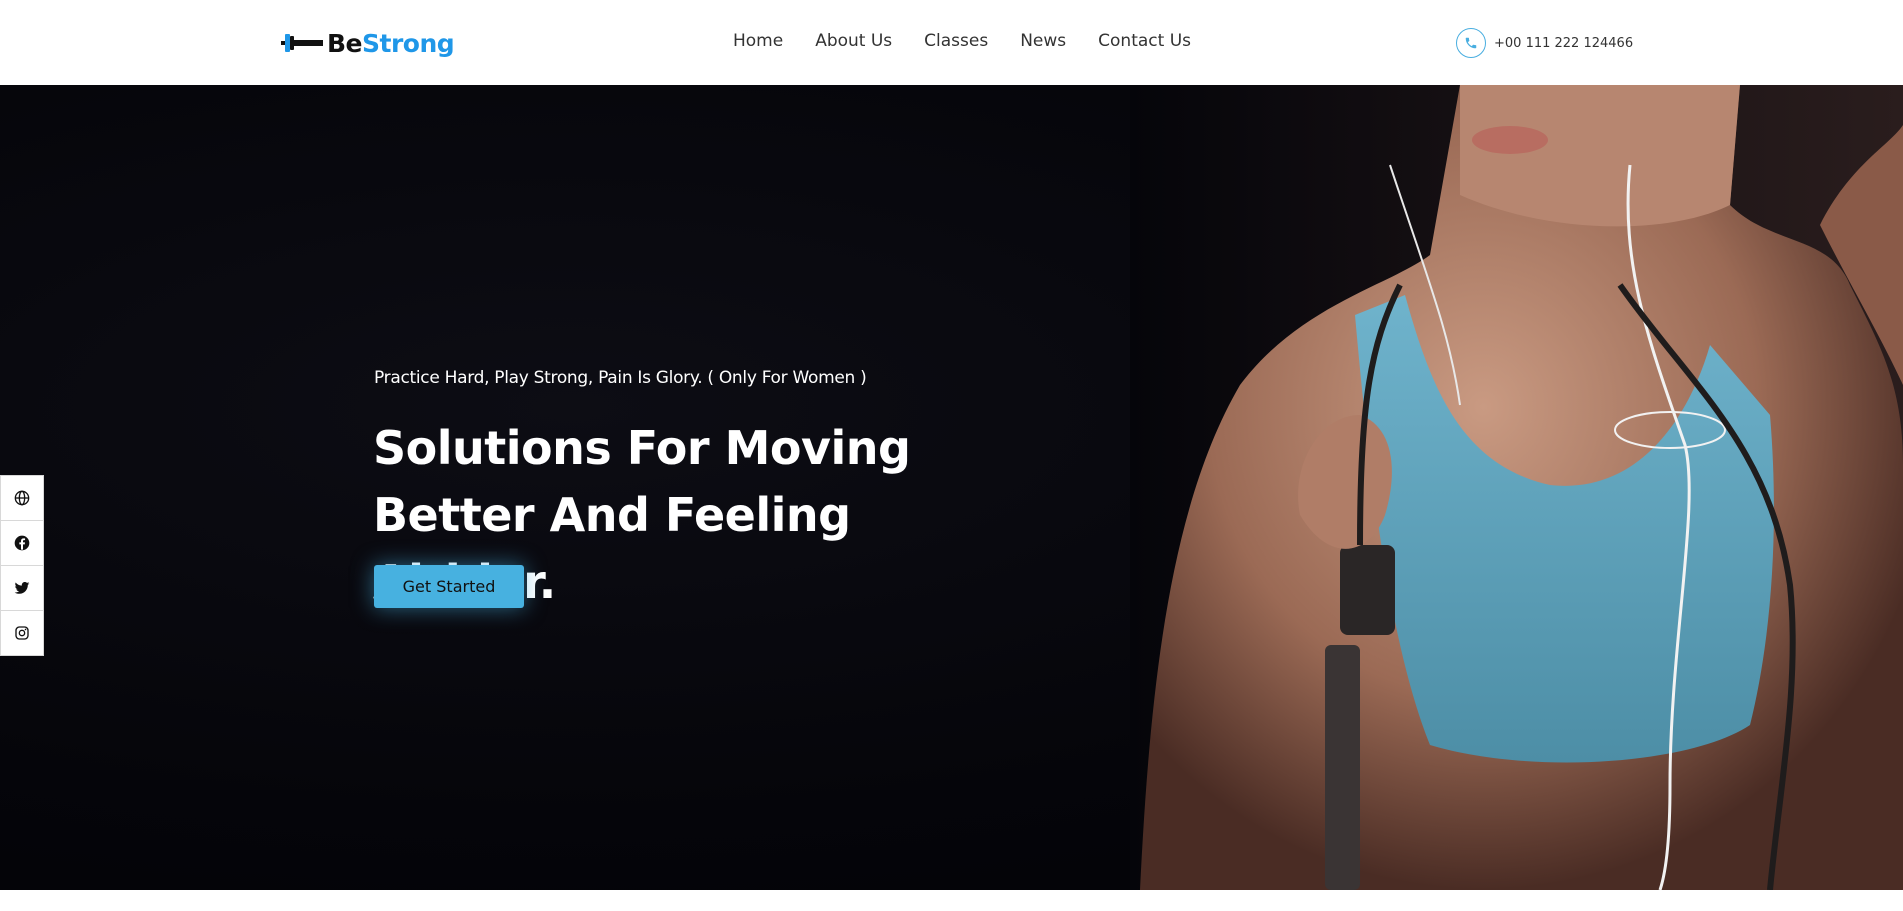 The width and height of the screenshot is (1903, 911). I want to click on social-sidebar, so click(22, 565).